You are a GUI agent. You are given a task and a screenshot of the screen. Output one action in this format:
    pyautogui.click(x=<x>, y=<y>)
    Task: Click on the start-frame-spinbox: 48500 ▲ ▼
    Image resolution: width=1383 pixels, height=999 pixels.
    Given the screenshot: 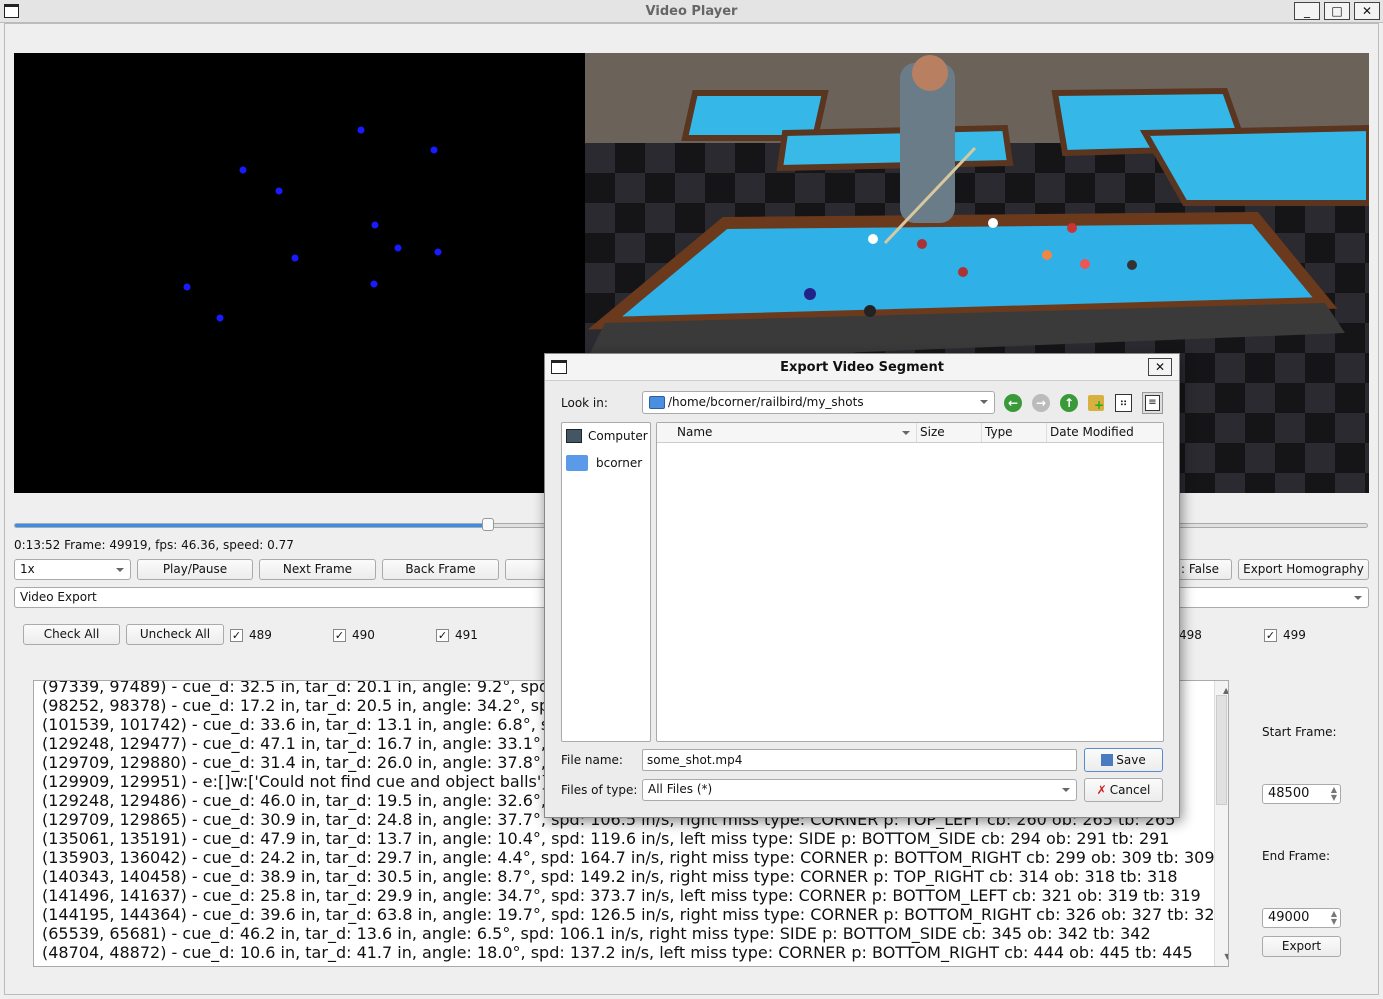 What is the action you would take?
    pyautogui.click(x=1301, y=794)
    